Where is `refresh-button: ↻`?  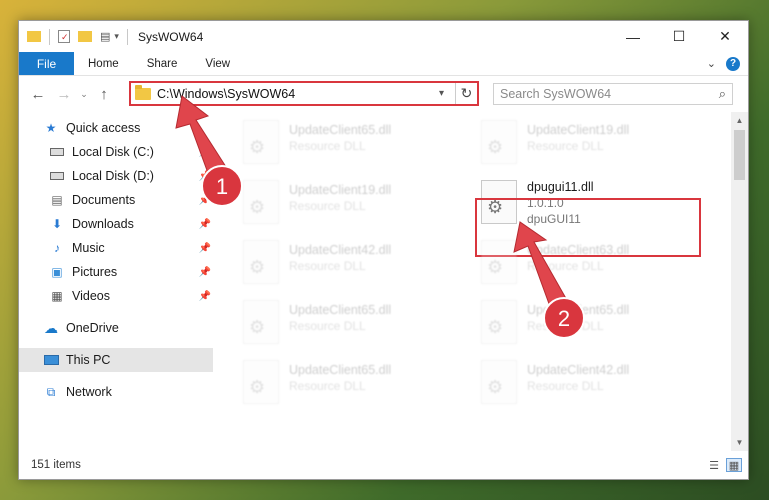
refresh-button: ↻ is located at coordinates (466, 93).